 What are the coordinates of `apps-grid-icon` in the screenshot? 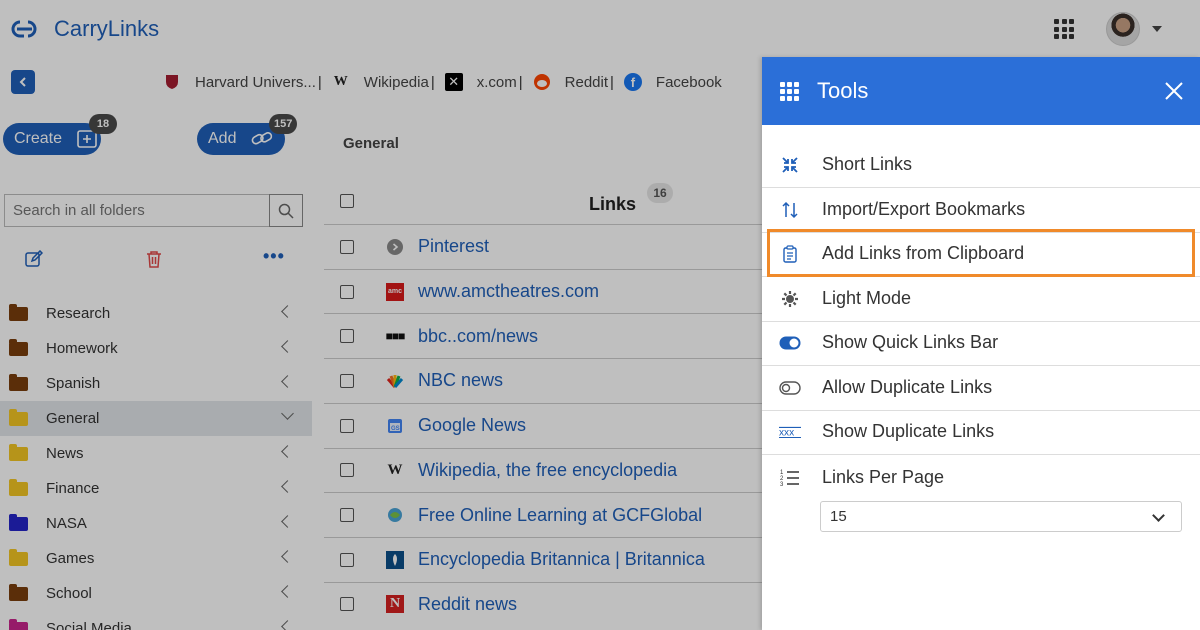 It's located at (1064, 29).